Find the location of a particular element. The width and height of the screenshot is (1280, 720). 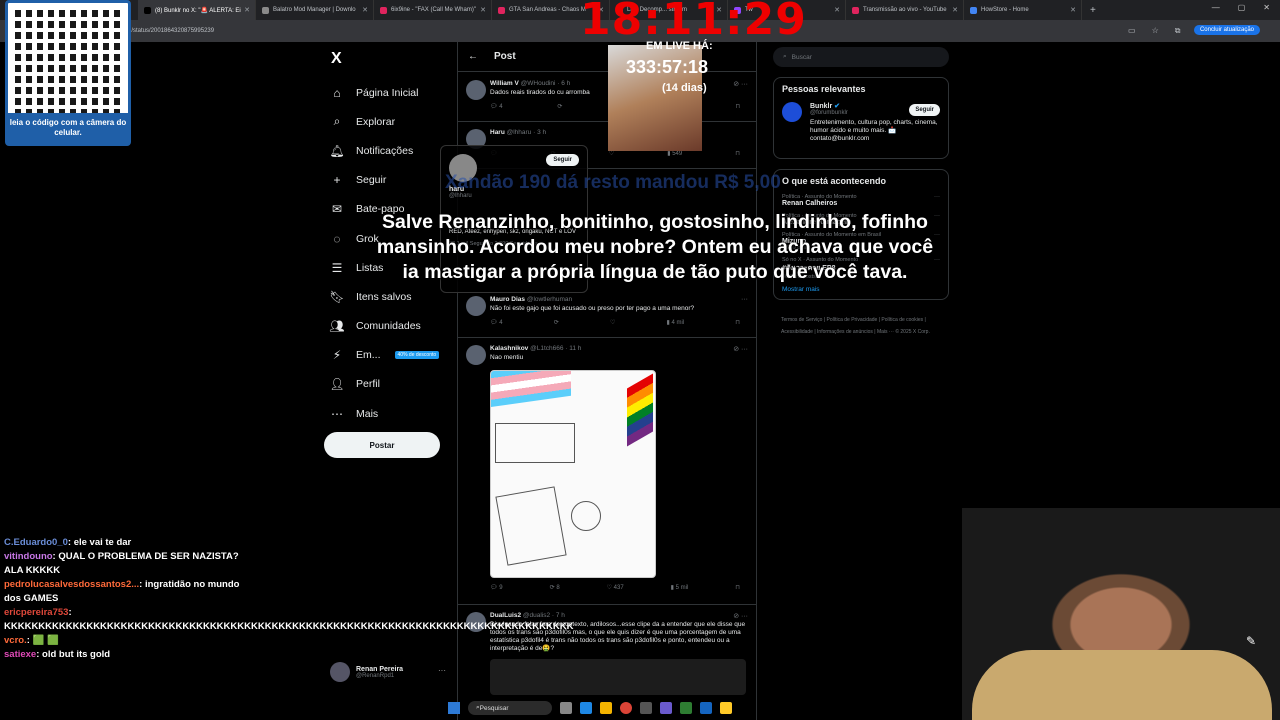

author-handle: @lhharu · 3 h is located at coordinates (526, 132).